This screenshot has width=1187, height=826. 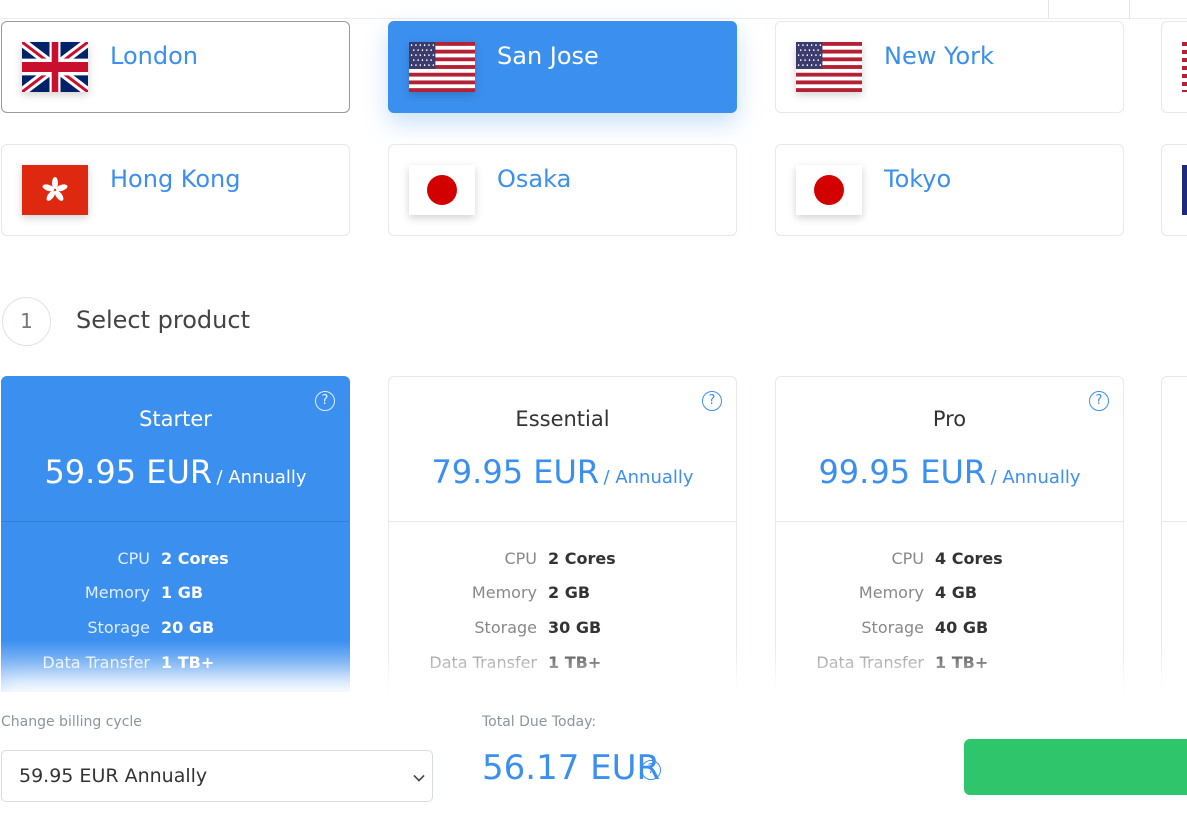 What do you see at coordinates (562, 419) in the screenshot?
I see `product-name: Essential` at bounding box center [562, 419].